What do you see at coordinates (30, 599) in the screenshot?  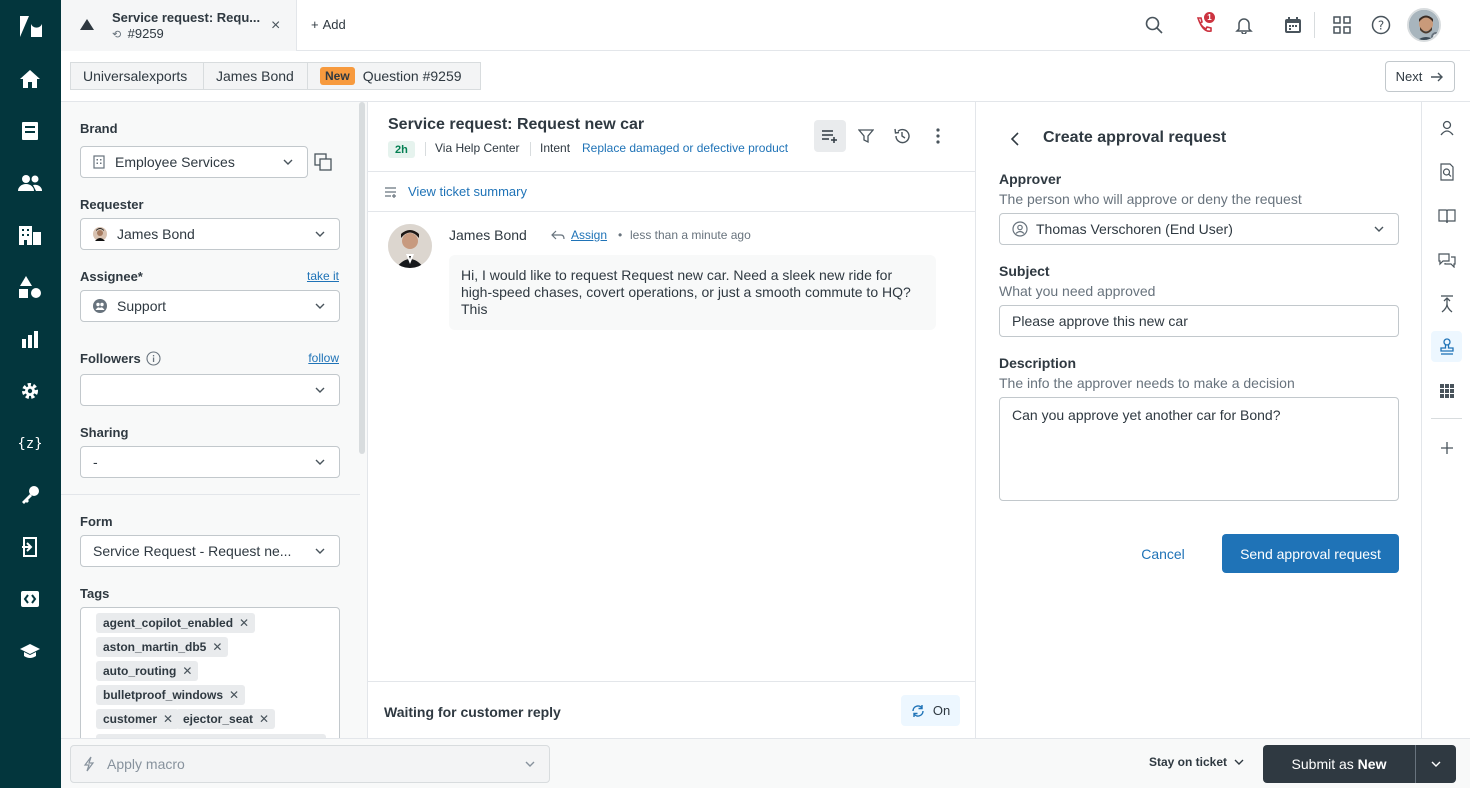 I see `embed-icon` at bounding box center [30, 599].